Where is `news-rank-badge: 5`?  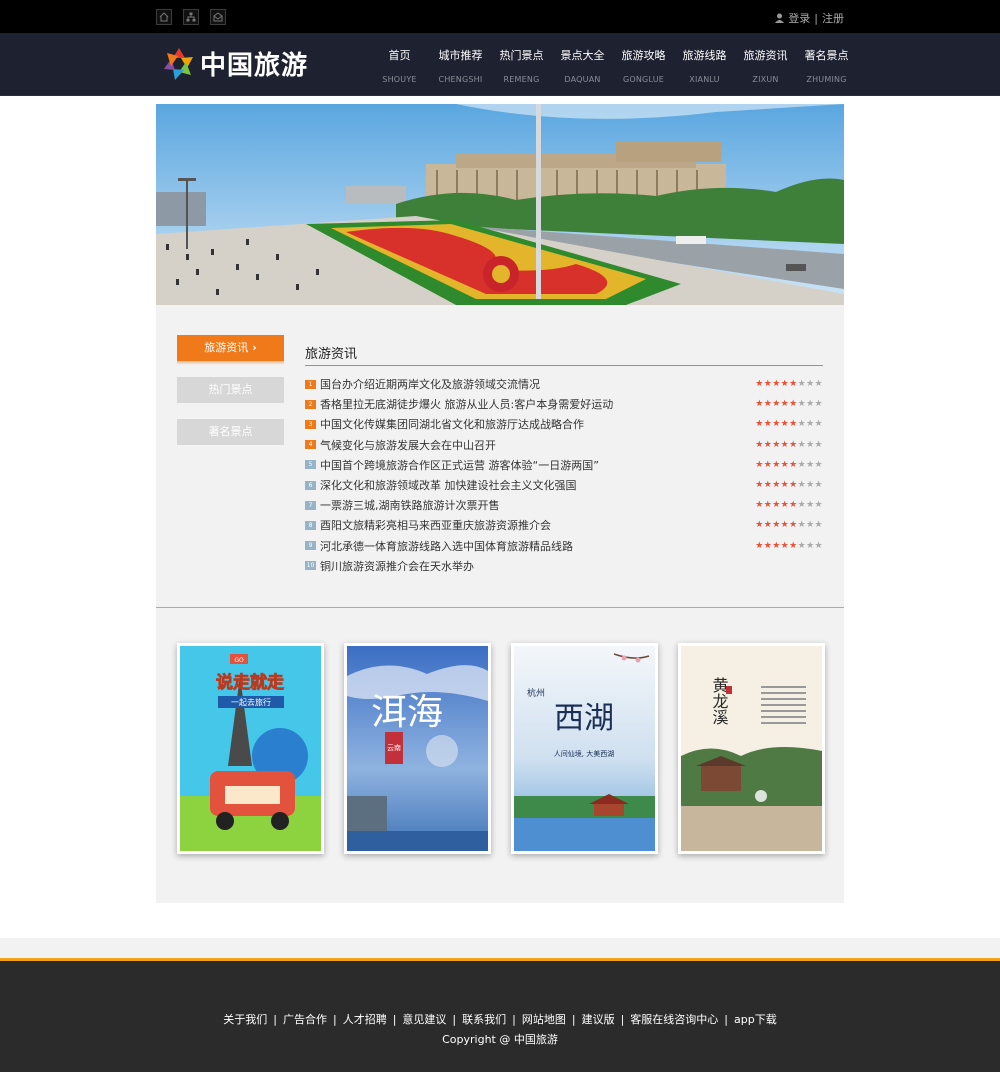 news-rank-badge: 5 is located at coordinates (310, 465).